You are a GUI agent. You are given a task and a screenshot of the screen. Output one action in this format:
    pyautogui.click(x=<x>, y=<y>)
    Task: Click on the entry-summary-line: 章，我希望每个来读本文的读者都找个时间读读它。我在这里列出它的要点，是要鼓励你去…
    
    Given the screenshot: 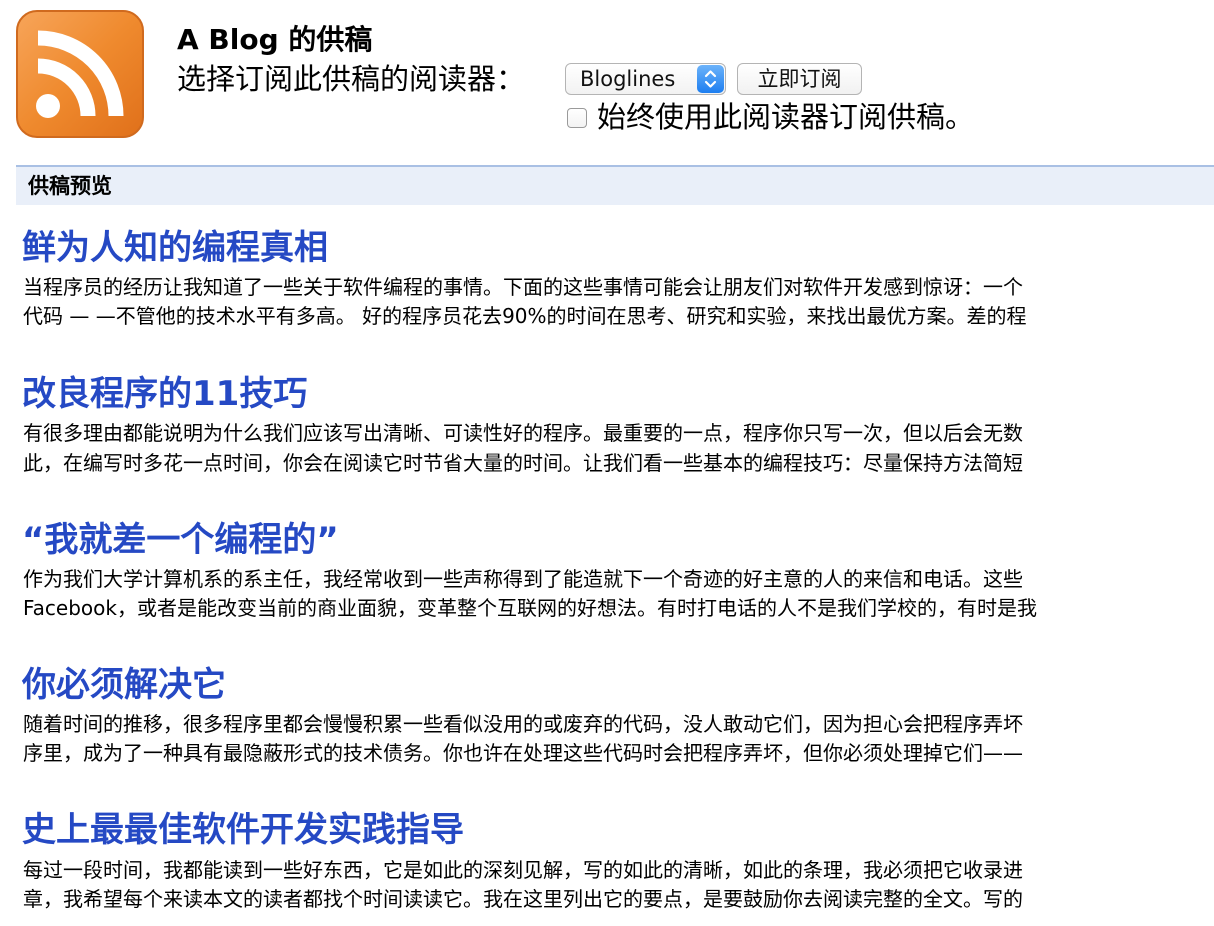 What is the action you would take?
    pyautogui.click(x=523, y=899)
    